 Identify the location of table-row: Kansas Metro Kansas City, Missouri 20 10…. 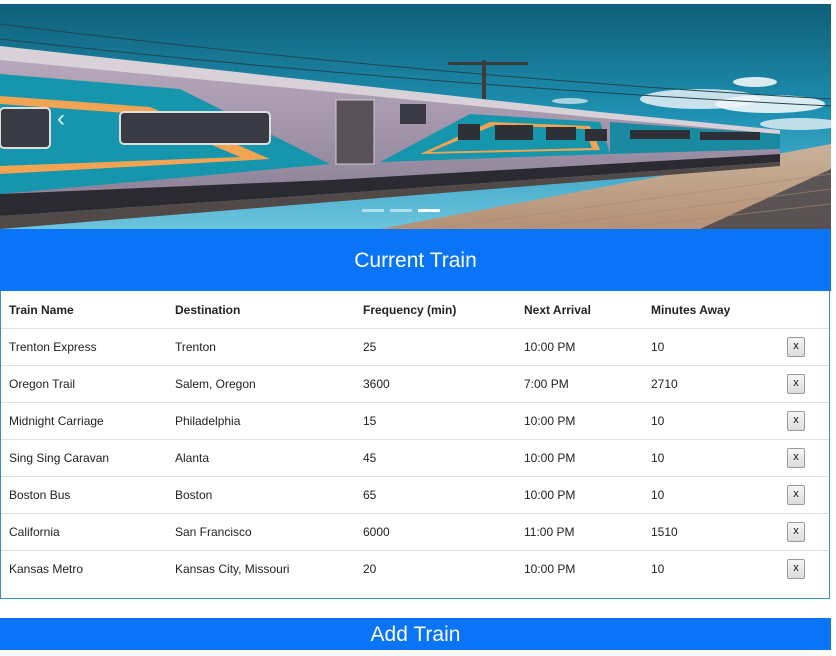
(415, 568).